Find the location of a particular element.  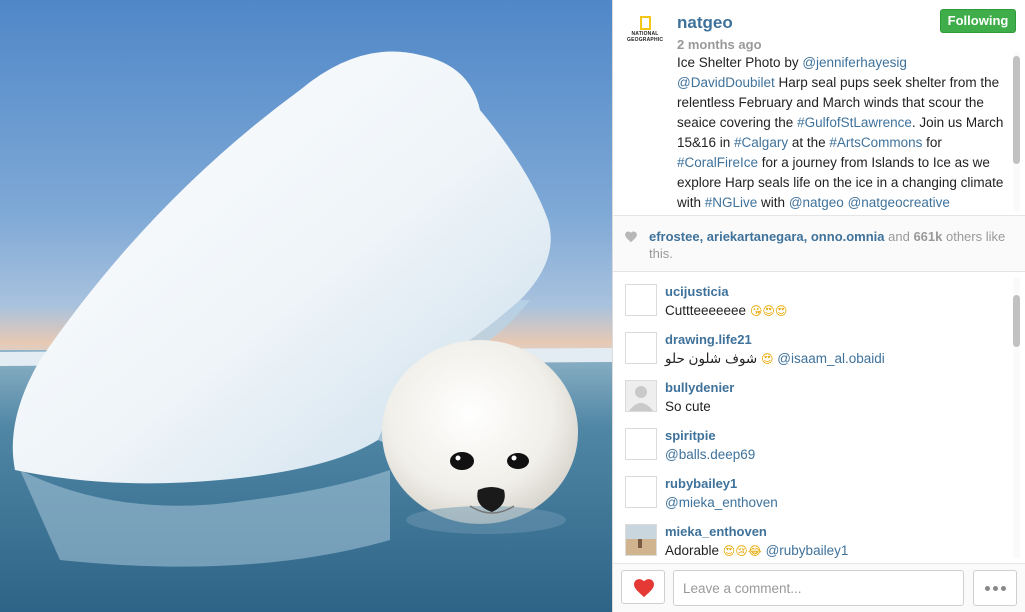

comment-text: So cute is located at coordinates (688, 406).